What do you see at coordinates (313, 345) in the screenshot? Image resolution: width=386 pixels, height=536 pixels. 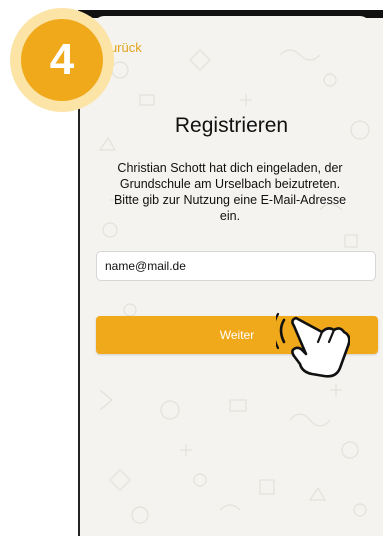 I see `tapping-hand-icon` at bounding box center [313, 345].